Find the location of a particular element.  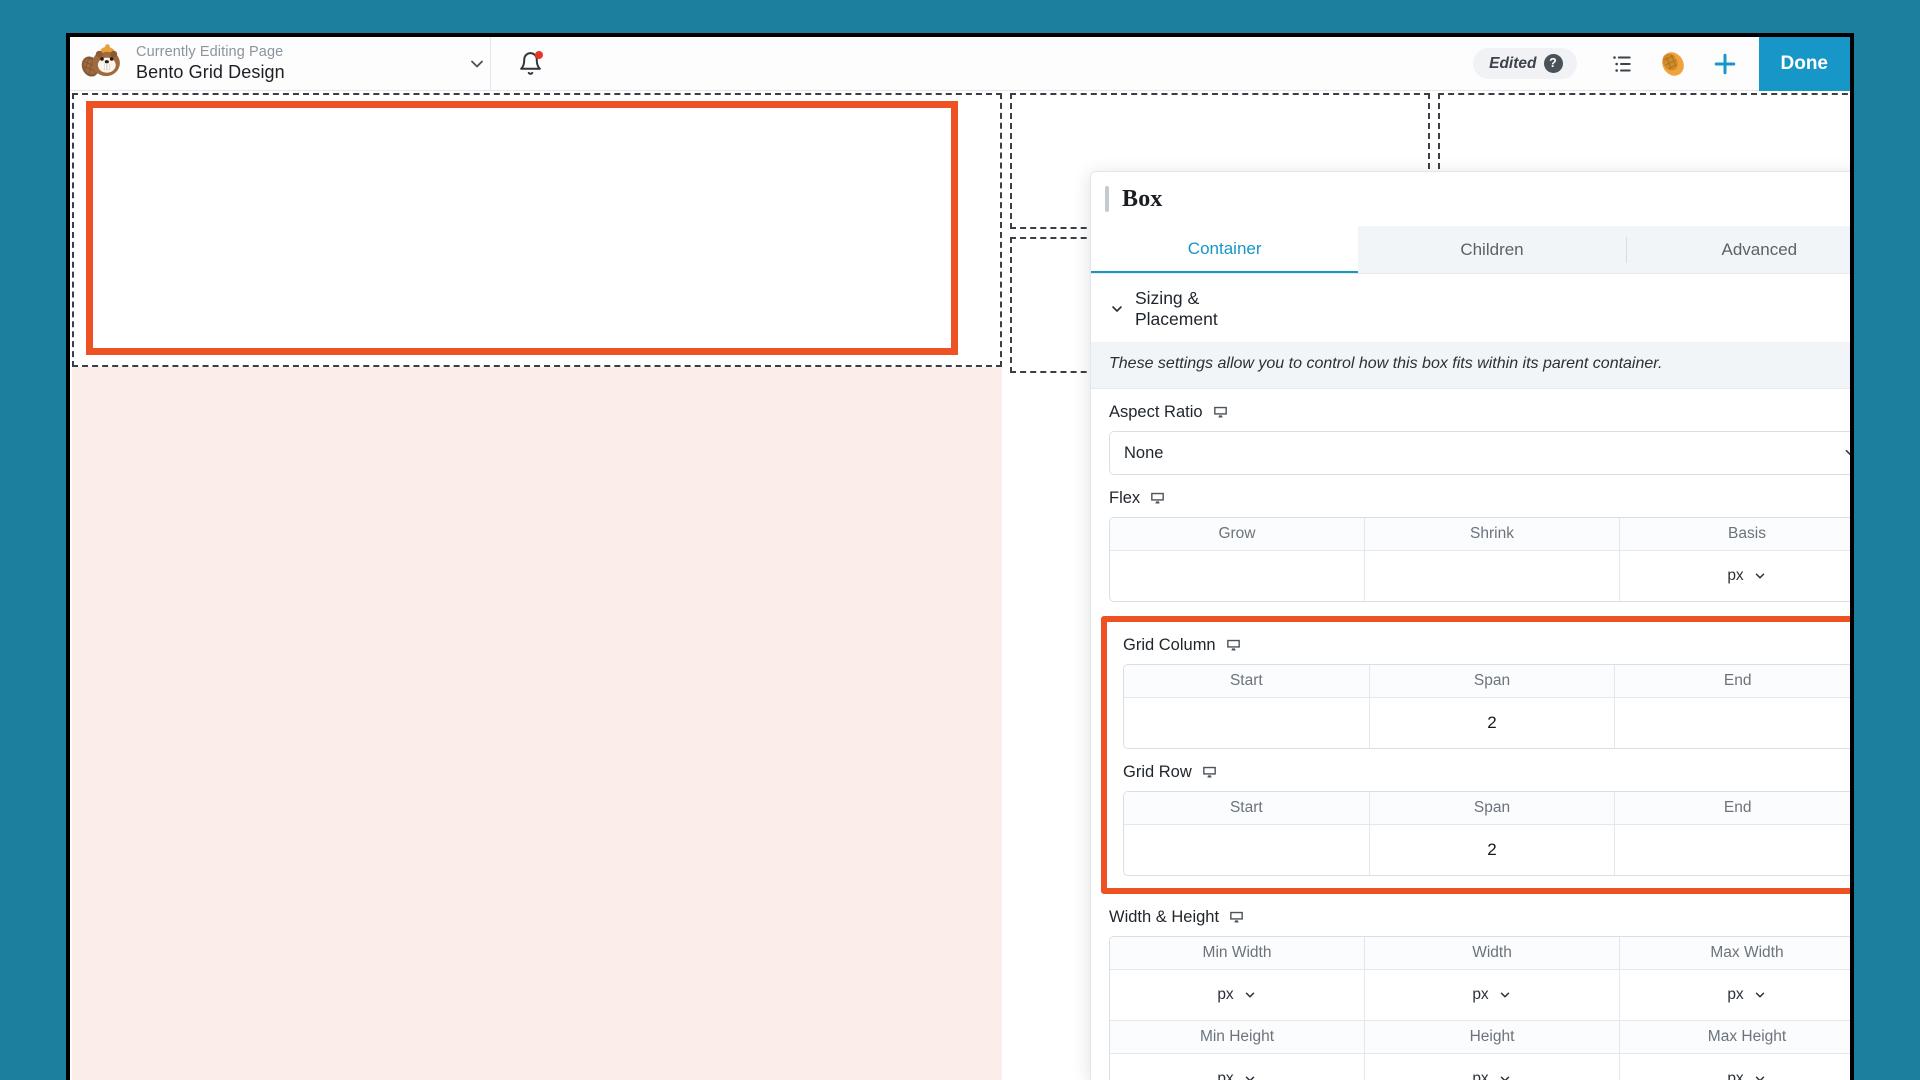

min-width-input: px is located at coordinates (1237, 995).